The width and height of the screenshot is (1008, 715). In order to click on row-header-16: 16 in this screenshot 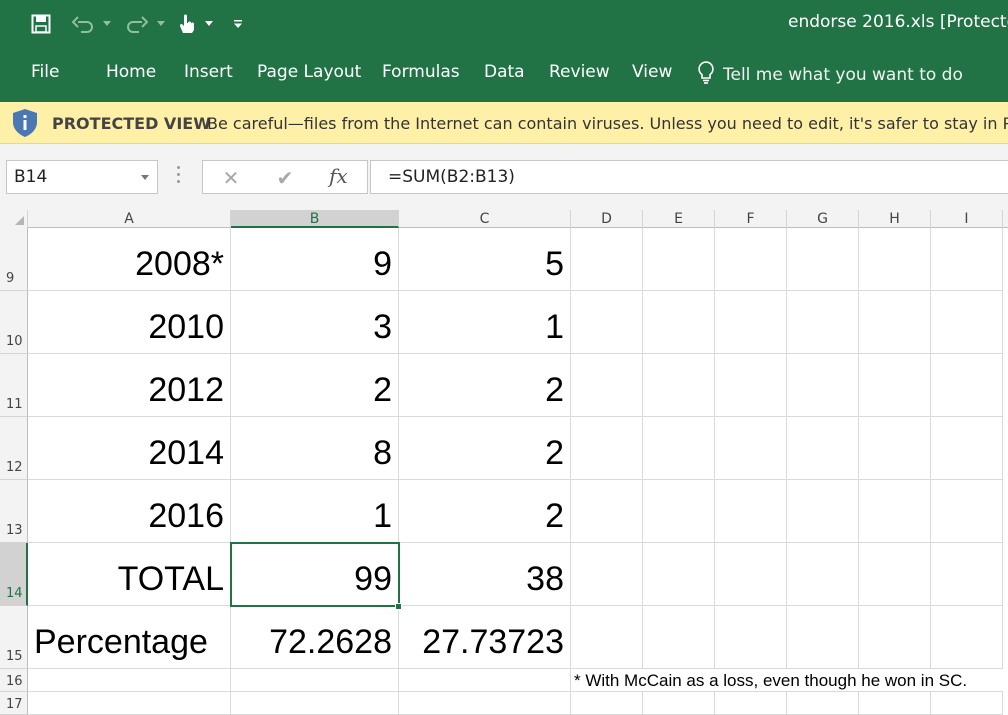, I will do `click(14, 680)`.